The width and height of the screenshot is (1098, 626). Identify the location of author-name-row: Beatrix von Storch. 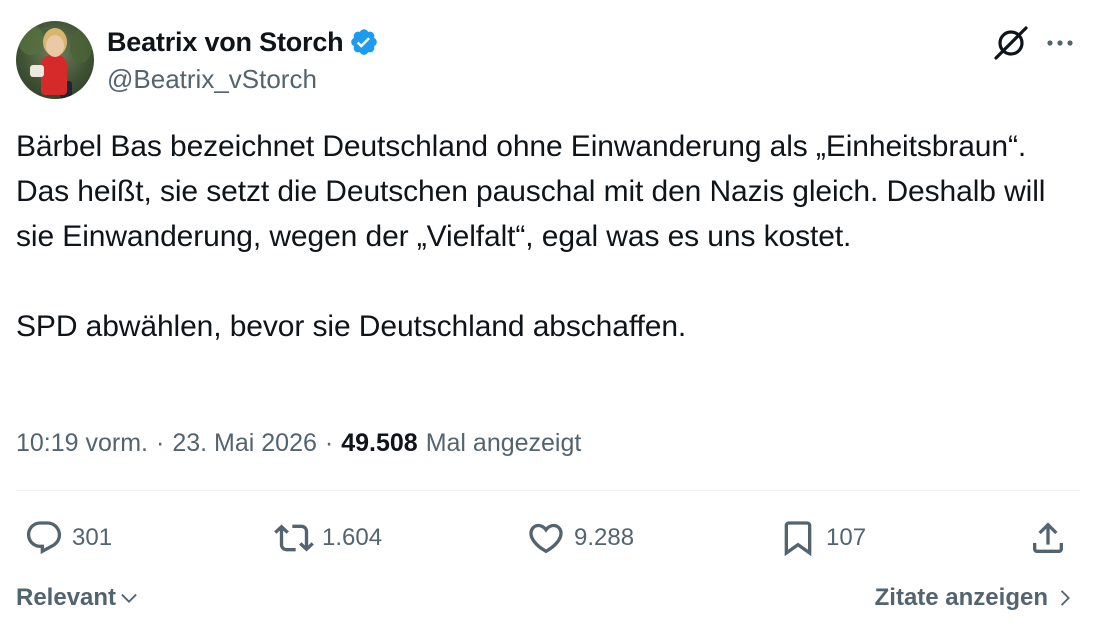
(243, 42).